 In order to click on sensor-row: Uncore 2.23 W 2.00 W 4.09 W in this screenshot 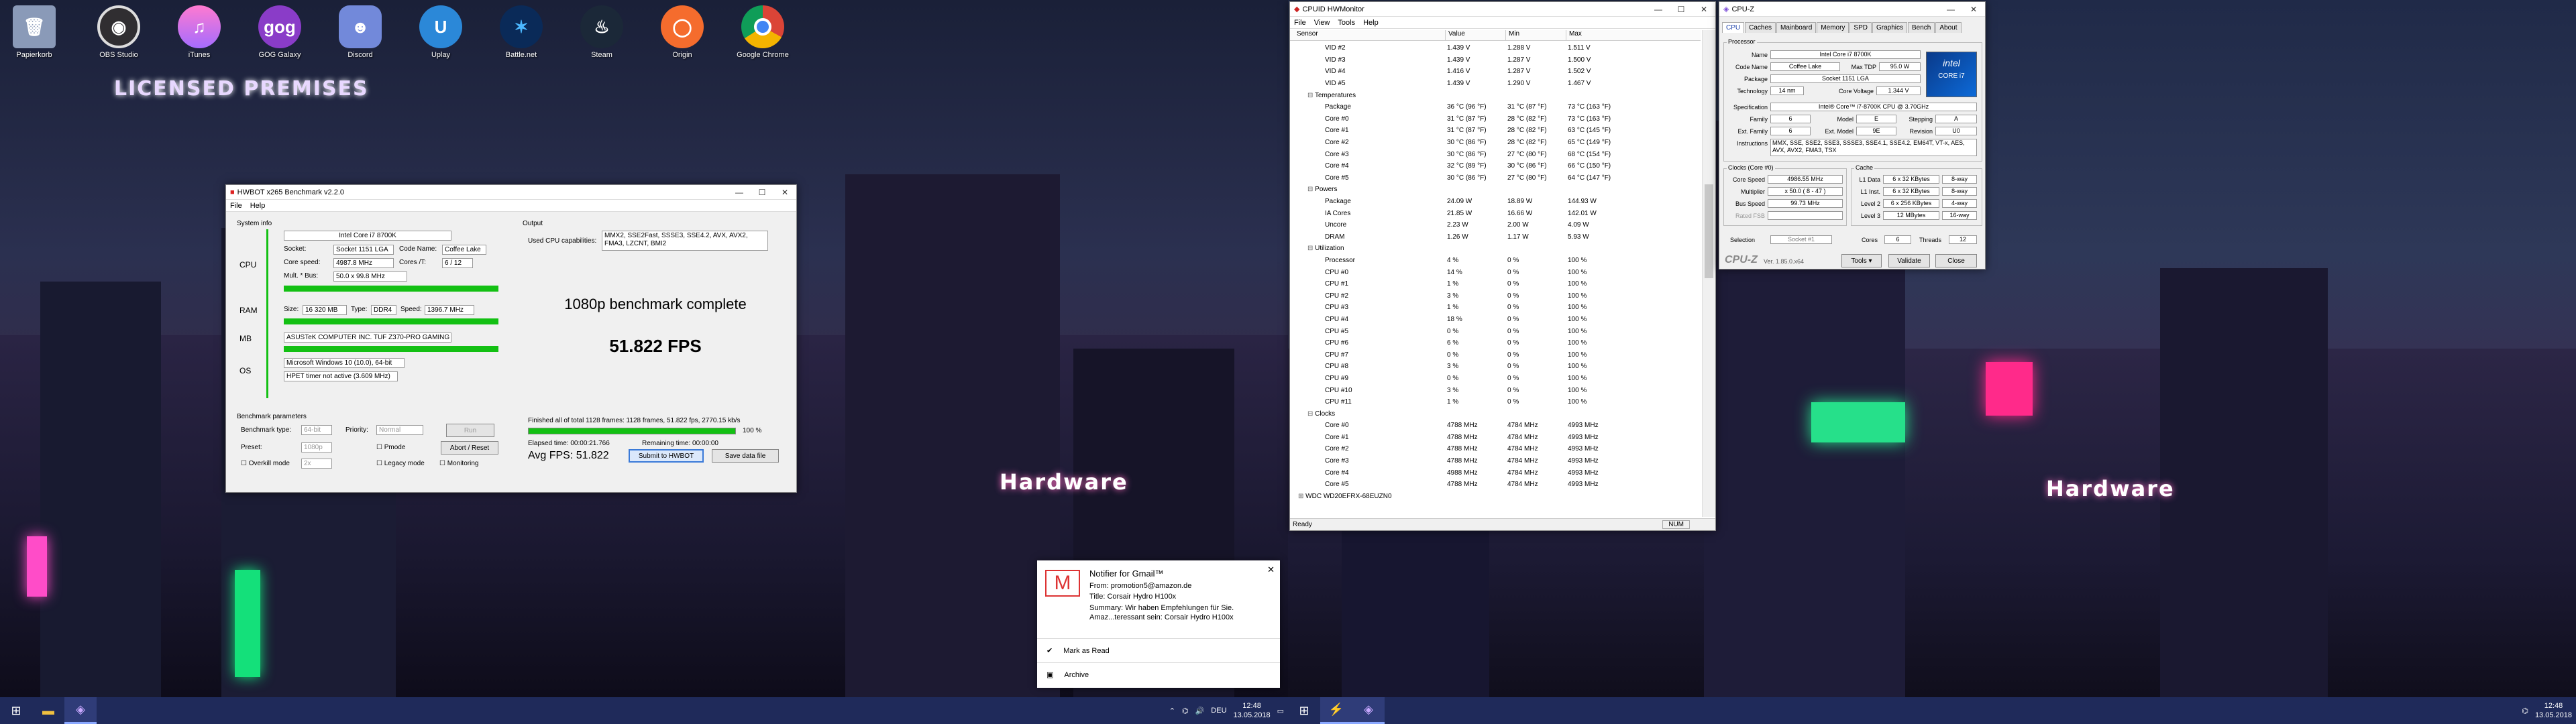, I will do `click(1458, 225)`.